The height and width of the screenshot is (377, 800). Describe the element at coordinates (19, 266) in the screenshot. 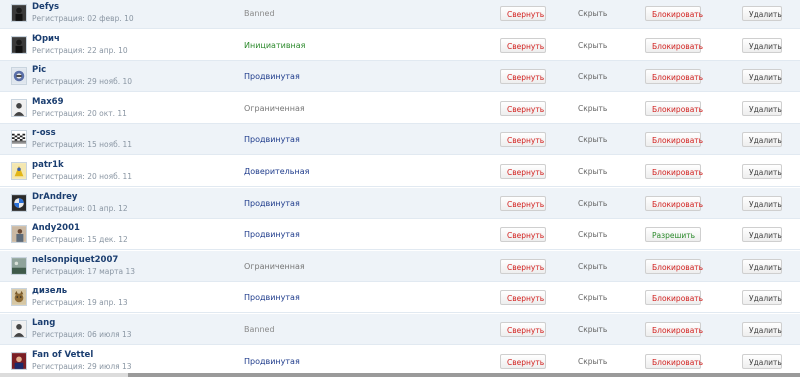

I see `landscape-icon` at that location.